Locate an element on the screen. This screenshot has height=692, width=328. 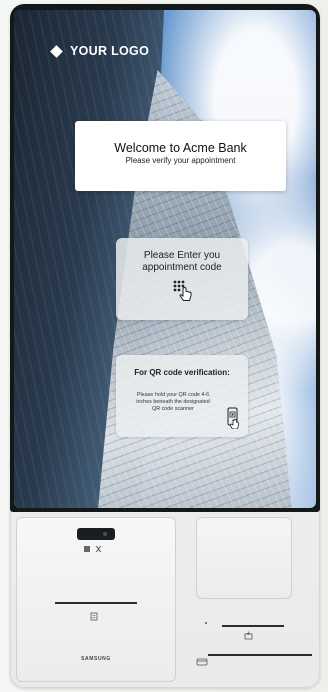
camera-module is located at coordinates (96, 534).